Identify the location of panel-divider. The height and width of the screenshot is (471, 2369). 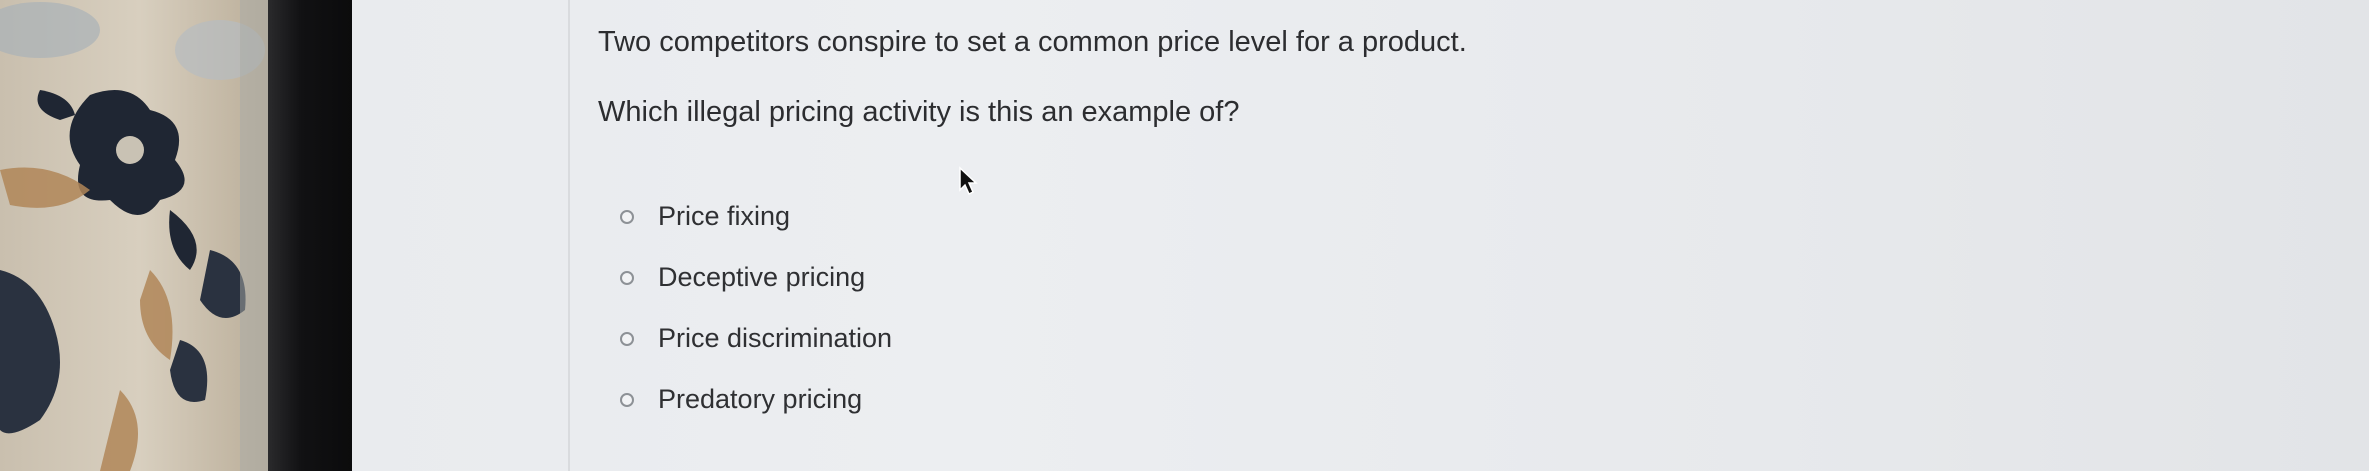
(569, 235).